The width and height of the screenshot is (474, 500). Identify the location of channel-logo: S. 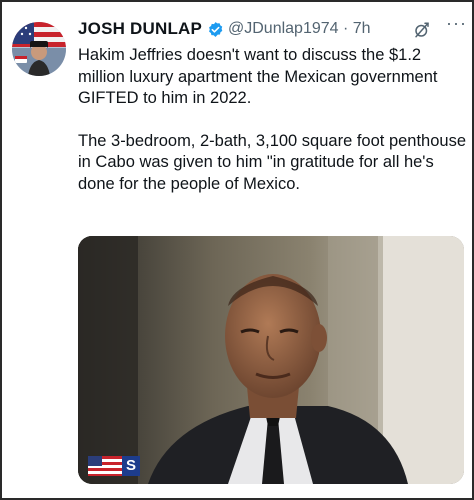
(114, 466).